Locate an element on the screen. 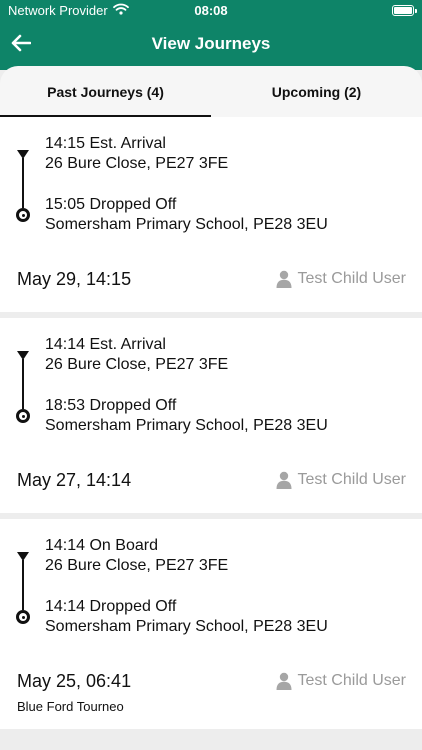  journey-tabs: Past Journeys (4) Upcoming (2) is located at coordinates (211, 91).